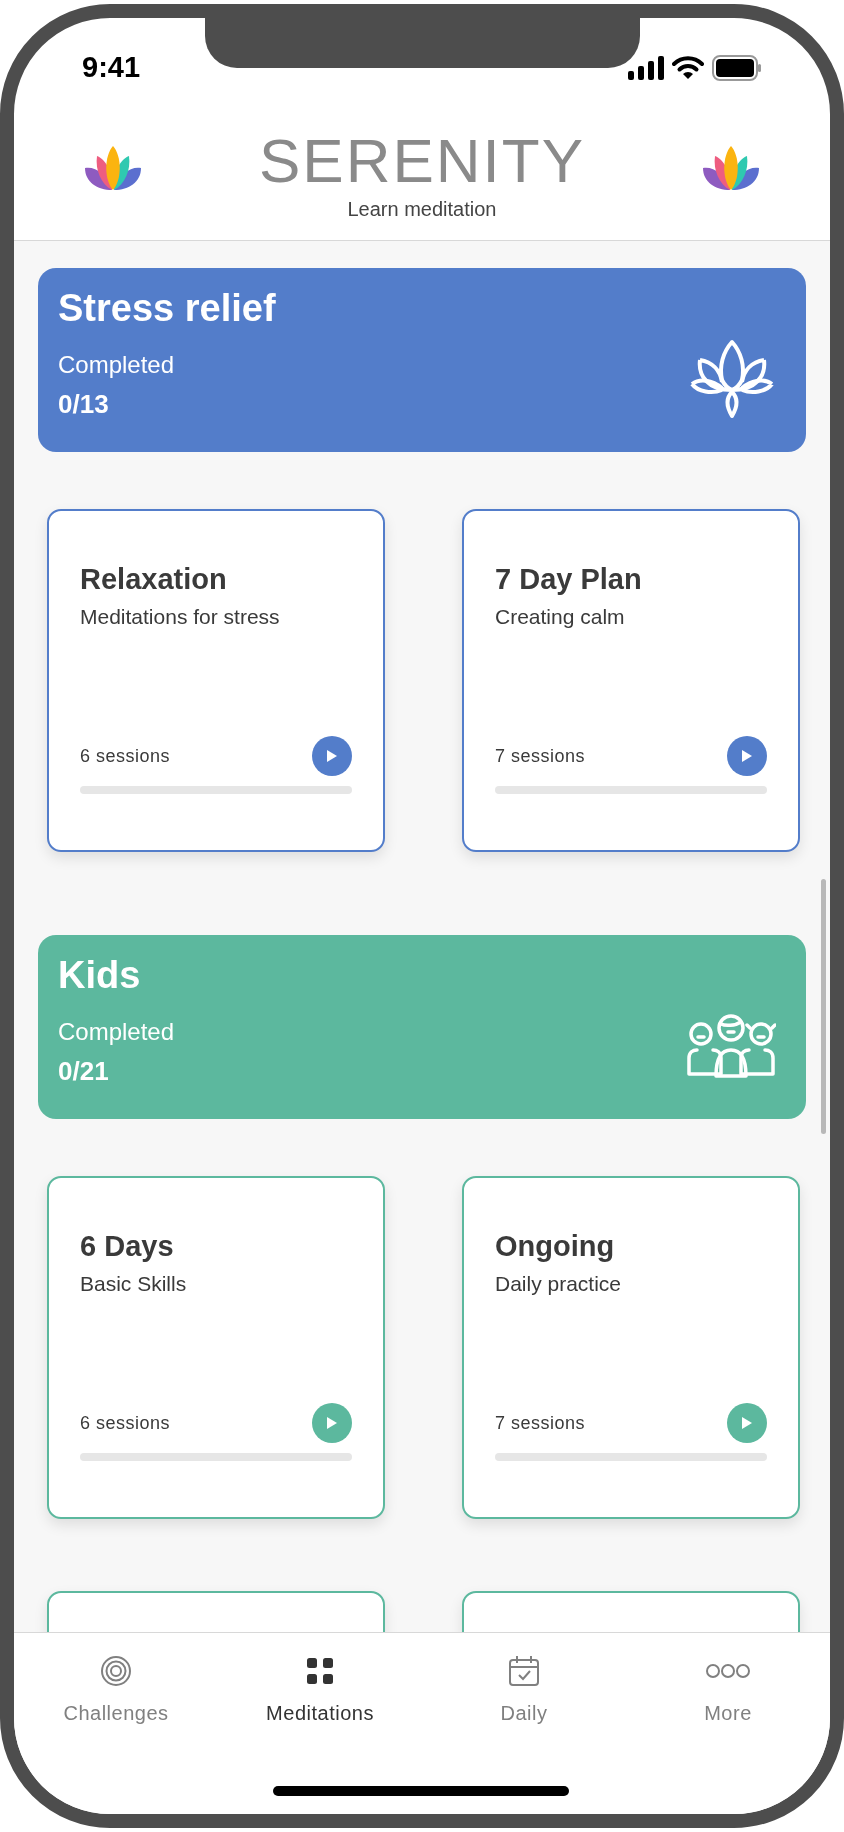 The width and height of the screenshot is (844, 1832). I want to click on tab-item: Meditations, so click(320, 1689).